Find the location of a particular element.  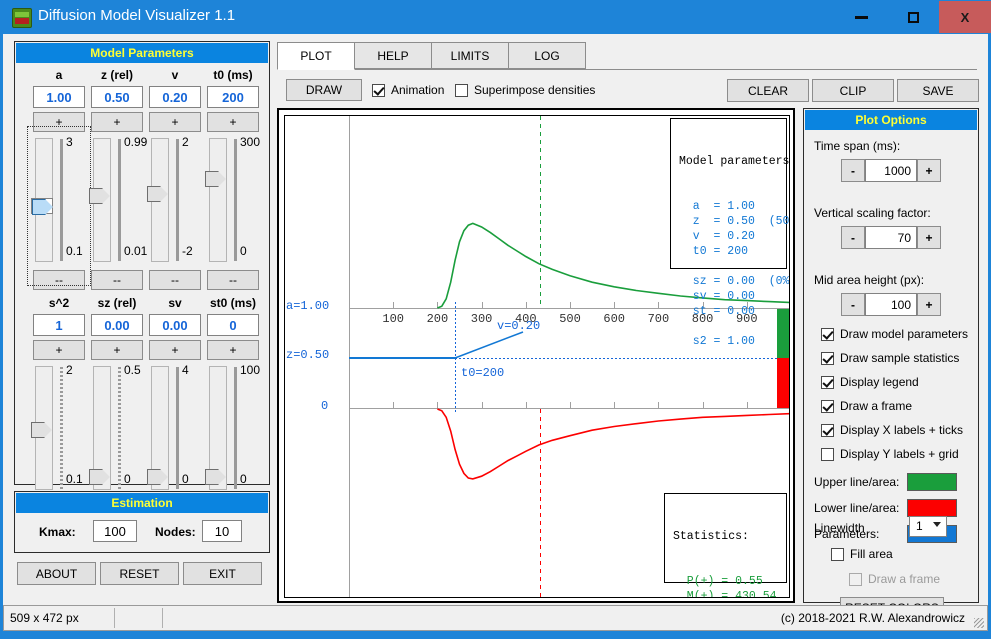

tab-underline is located at coordinates (627, 69).